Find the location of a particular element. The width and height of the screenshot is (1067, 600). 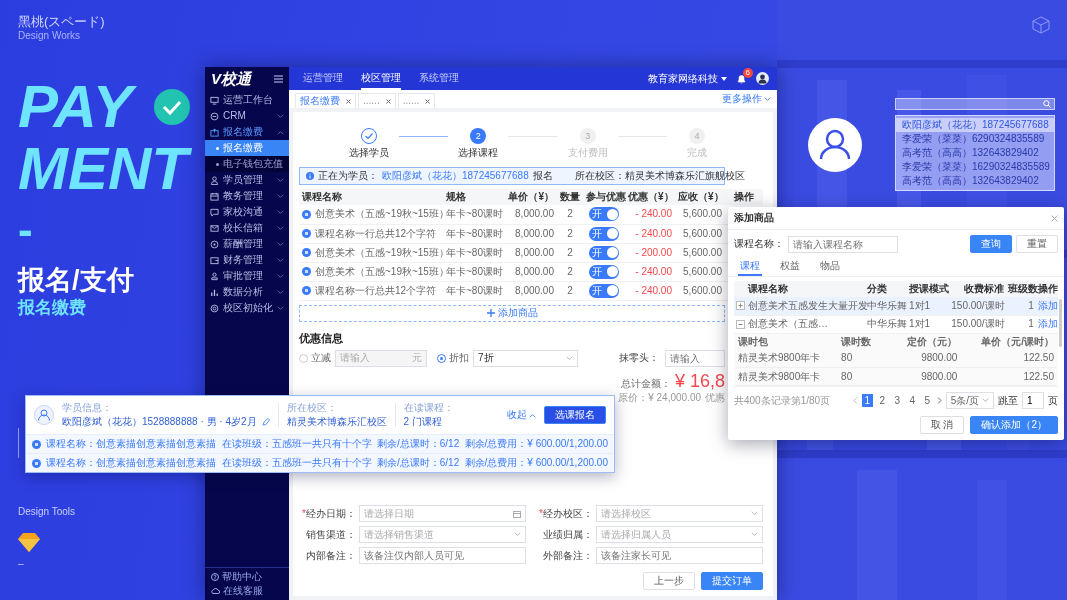

sidebar-item: CRM is located at coordinates (247, 116).